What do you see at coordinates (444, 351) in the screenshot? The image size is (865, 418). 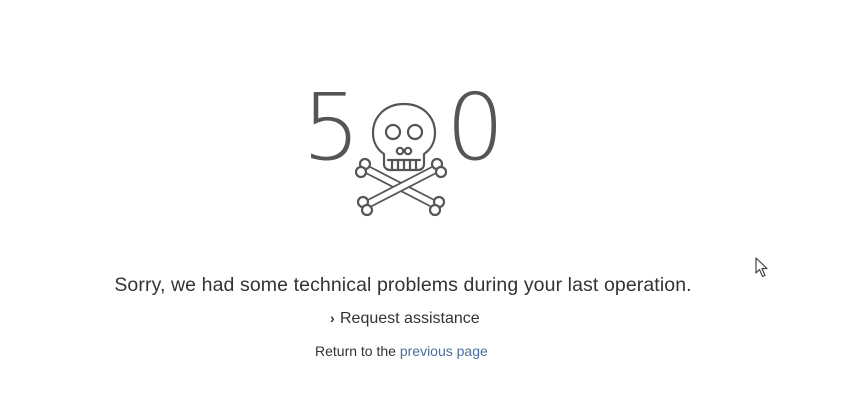 I see `previous-page-link: previous page` at bounding box center [444, 351].